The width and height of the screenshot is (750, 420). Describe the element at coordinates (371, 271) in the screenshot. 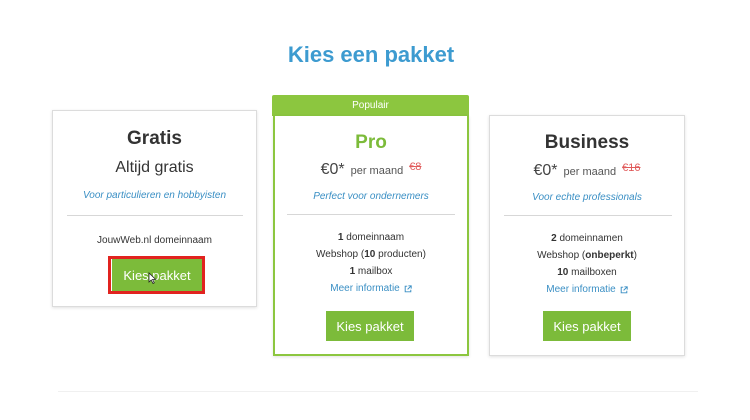

I see `plan-feature: 1 mailbox` at that location.